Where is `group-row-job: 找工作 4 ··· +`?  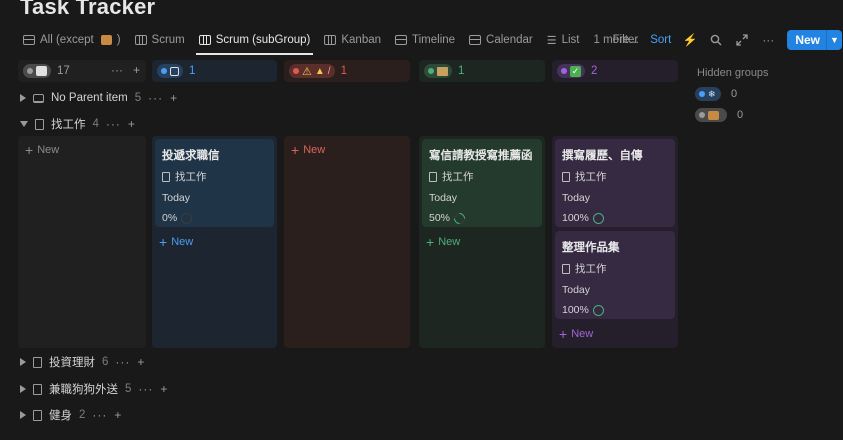
group-row-job: 找工作 4 ··· + is located at coordinates (78, 124).